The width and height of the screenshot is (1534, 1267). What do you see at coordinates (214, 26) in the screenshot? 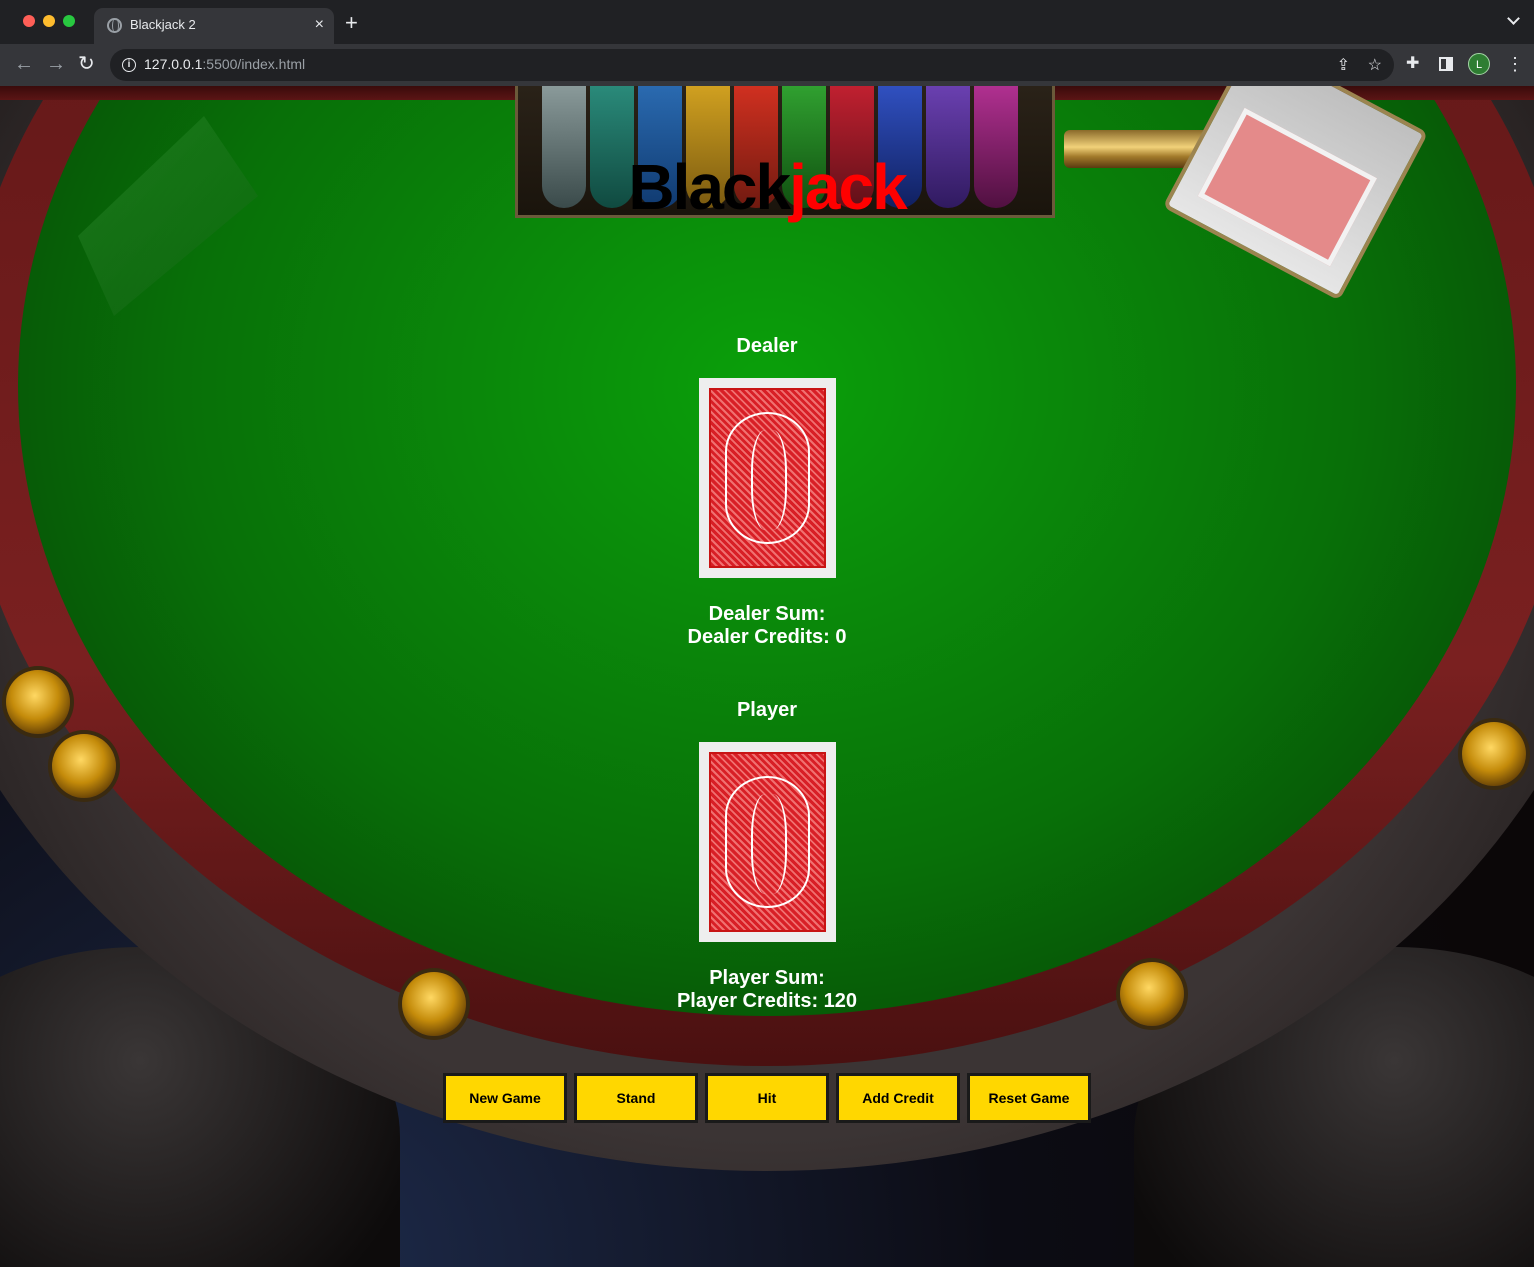
I see `browser-tab: Blackjack 2 ×` at bounding box center [214, 26].